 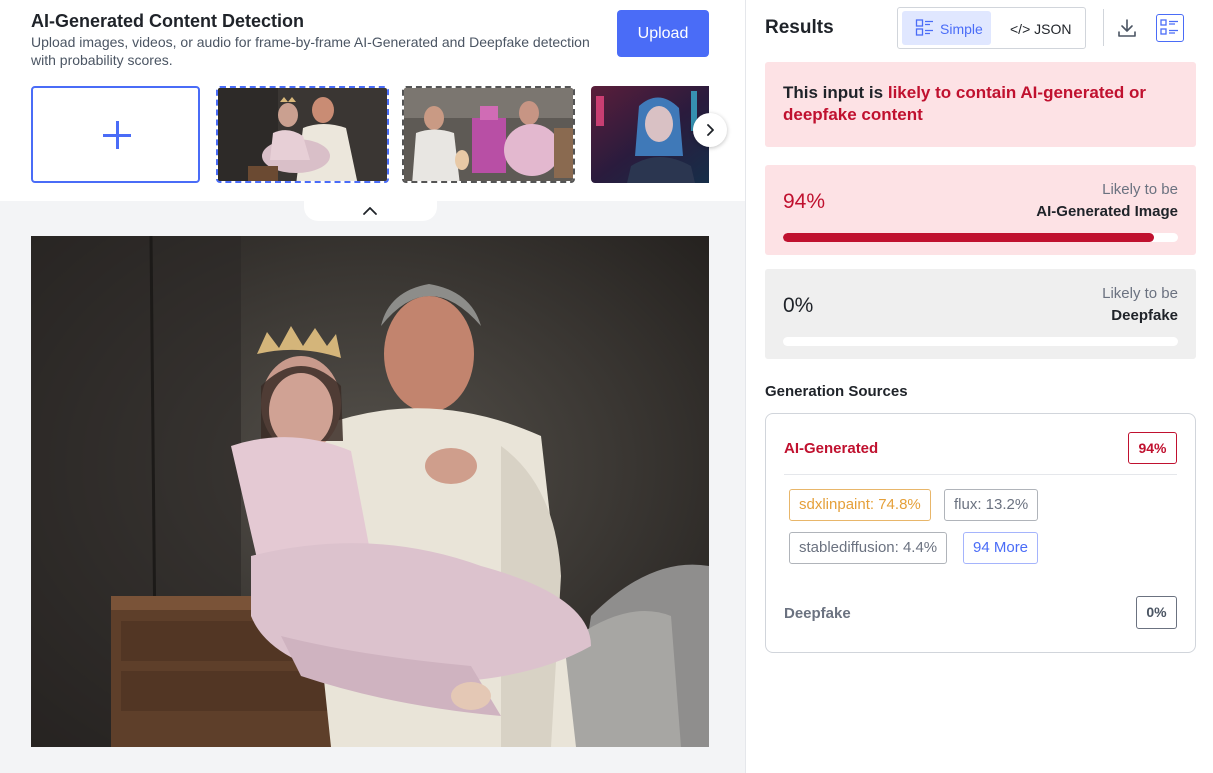 I want to click on list-layout-icon, so click(x=924, y=27).